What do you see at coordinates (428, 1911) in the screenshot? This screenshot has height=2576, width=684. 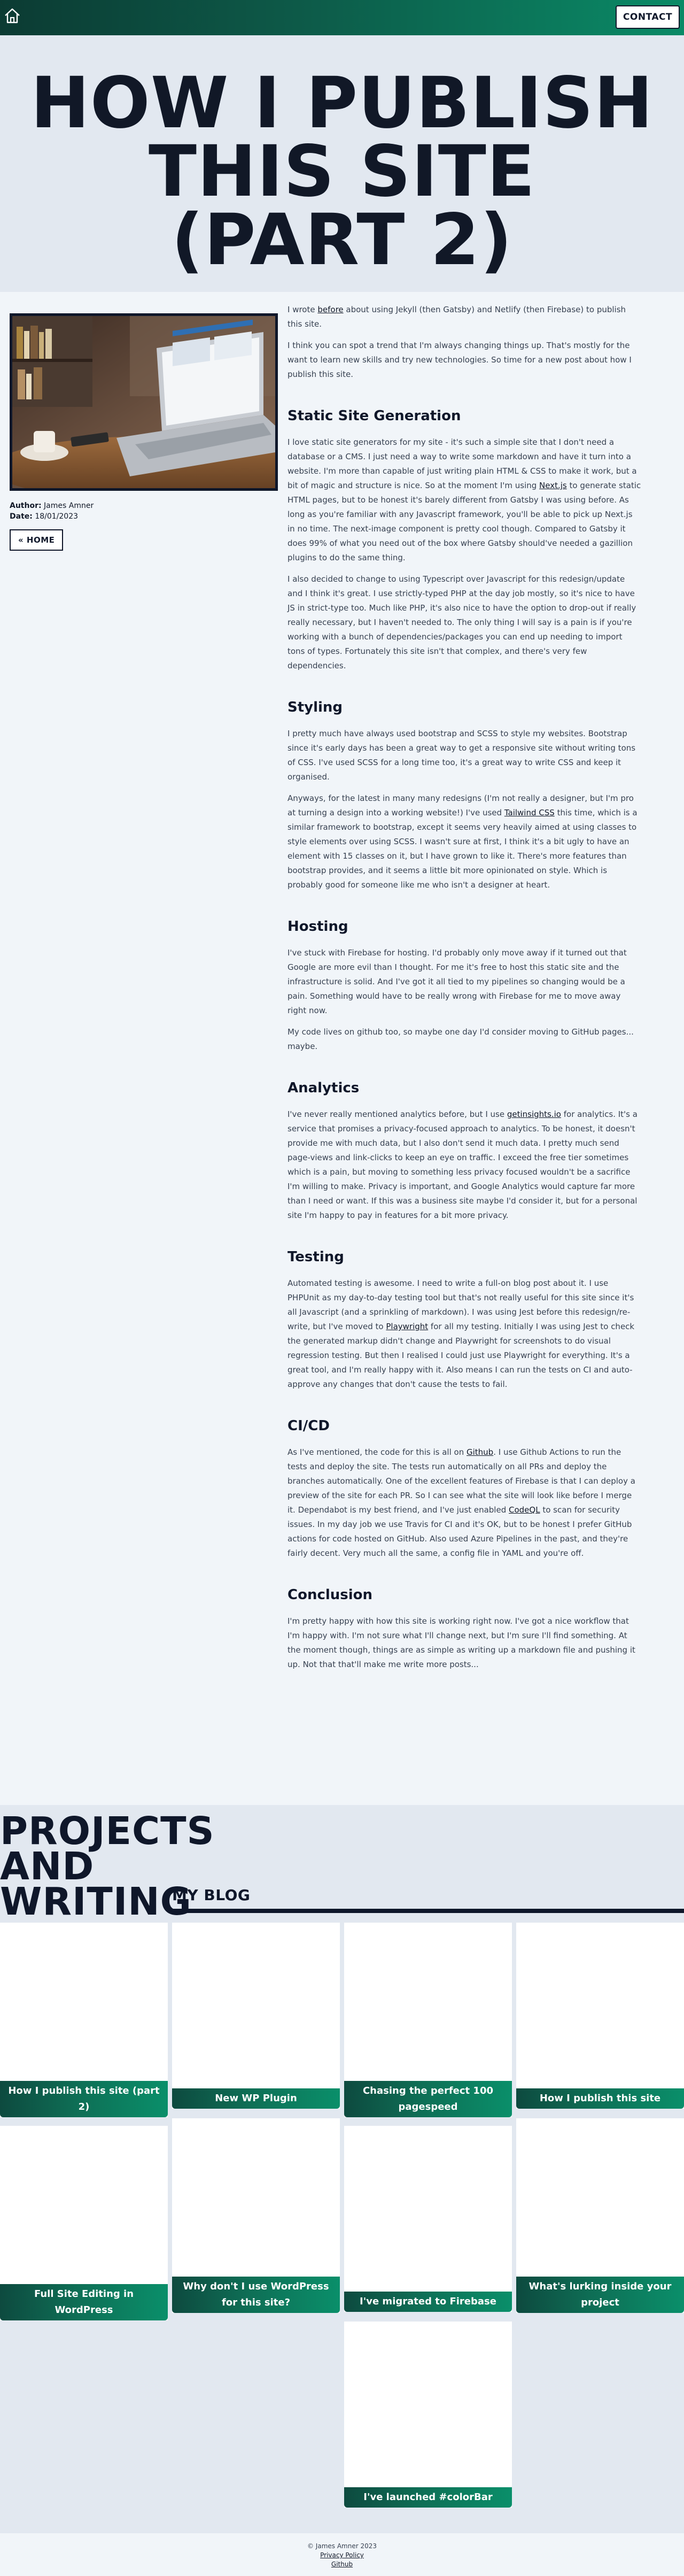 I see `tab-underline` at bounding box center [428, 1911].